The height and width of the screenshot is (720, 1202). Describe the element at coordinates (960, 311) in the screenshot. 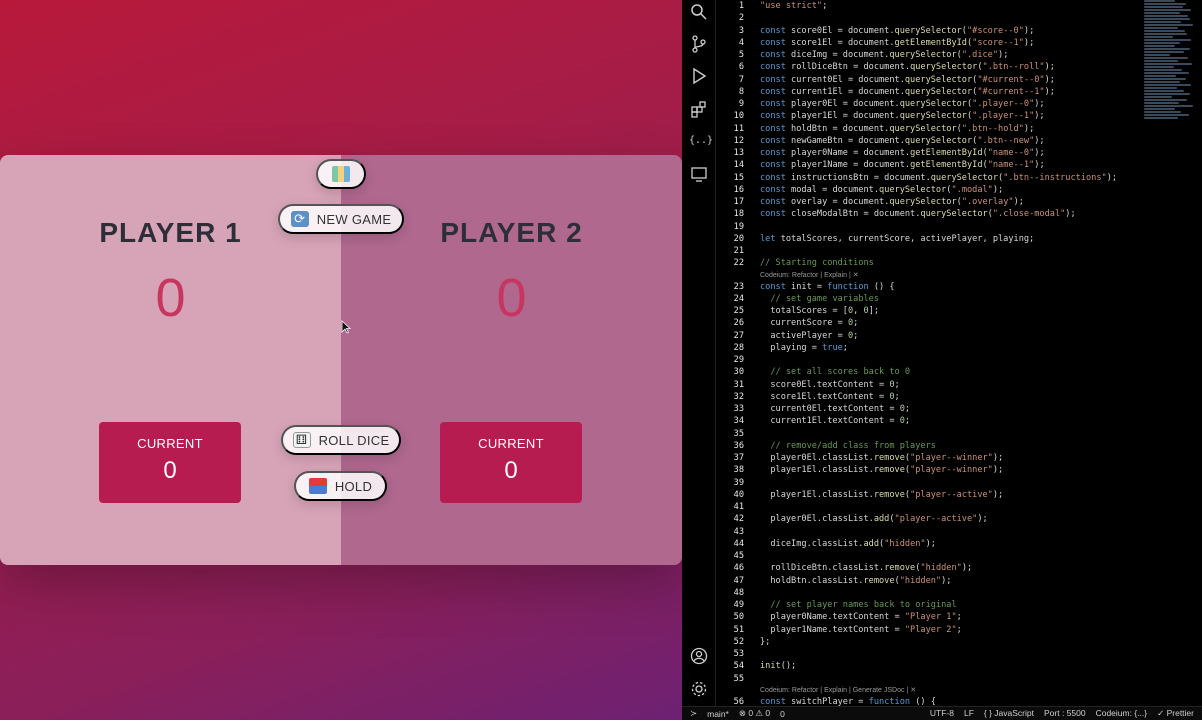

I see `code-line: 25 totalScores = [0, 0];` at that location.